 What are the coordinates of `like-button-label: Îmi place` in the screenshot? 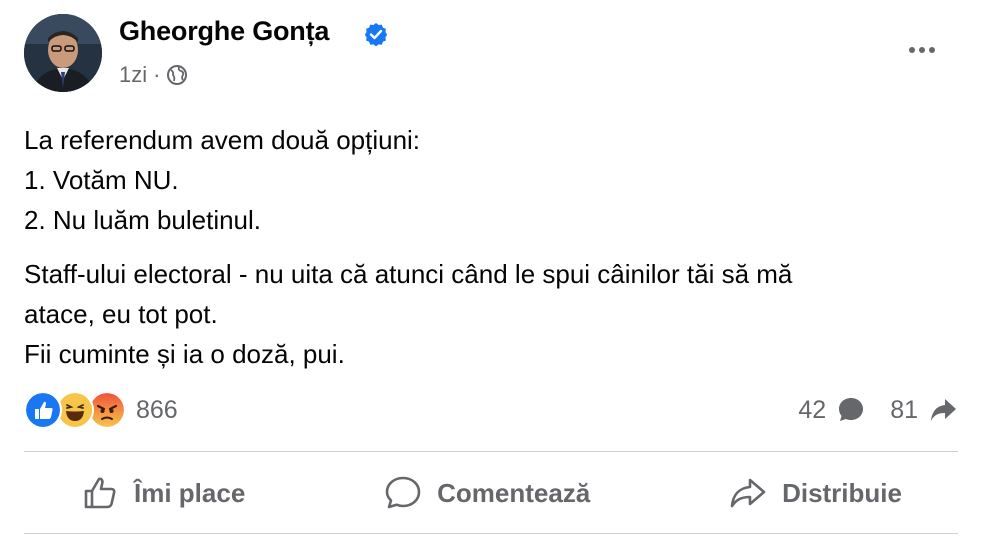 It's located at (190, 492).